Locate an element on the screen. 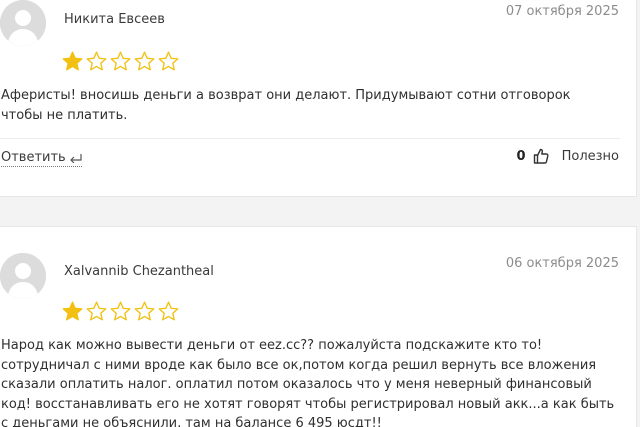  divider is located at coordinates (310, 138).